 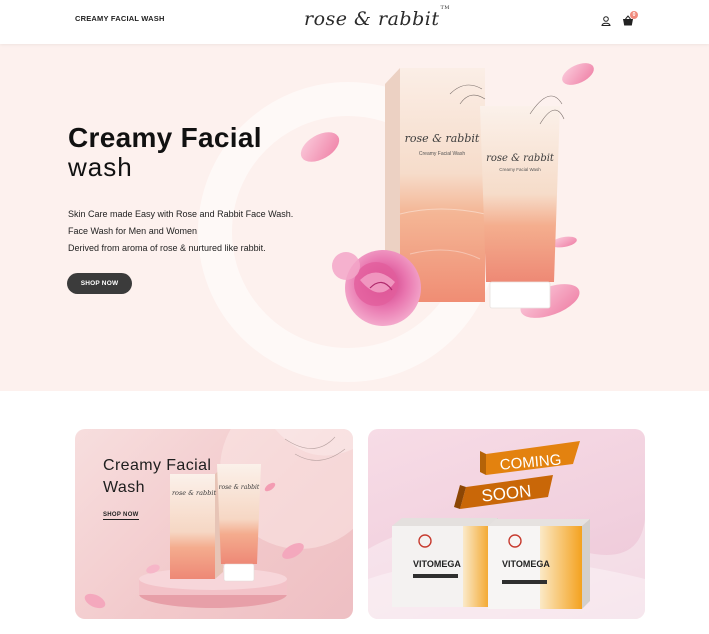 What do you see at coordinates (606, 21) in the screenshot?
I see `account-icon` at bounding box center [606, 21].